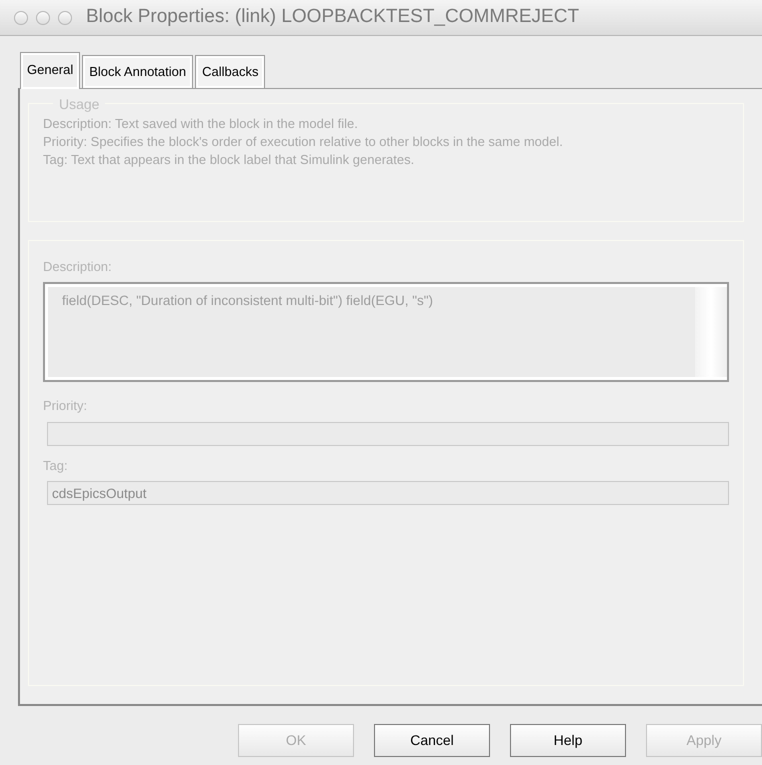  I want to click on tab: Block Annotation, so click(138, 71).